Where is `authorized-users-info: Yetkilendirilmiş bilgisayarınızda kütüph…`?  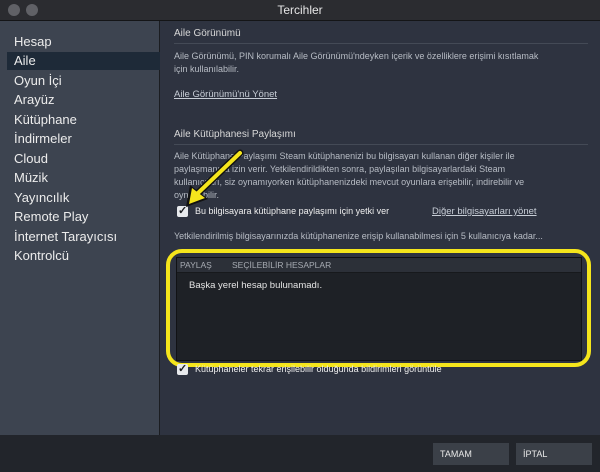 authorized-users-info: Yetkilendirilmiş bilgisayarınızda kütüph… is located at coordinates (358, 236).